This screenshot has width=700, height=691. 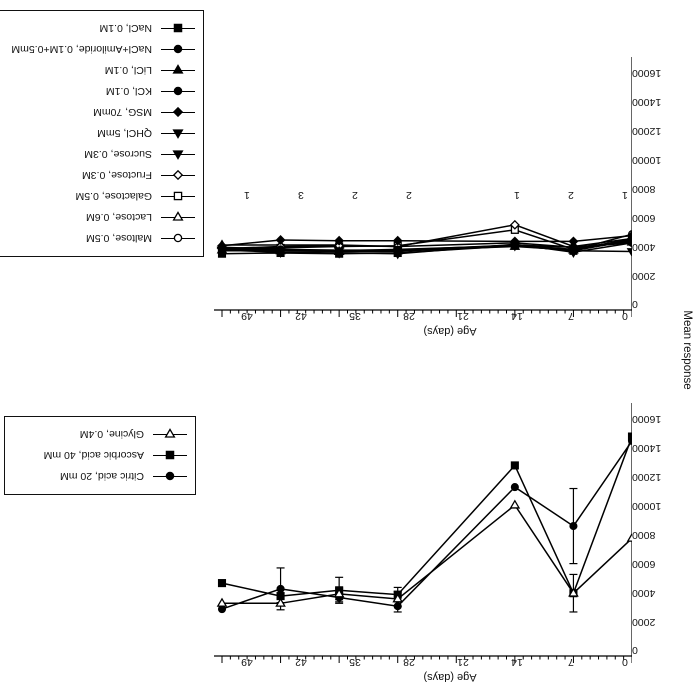 What do you see at coordinates (124, 133) in the screenshot?
I see `legend-bottom-label: QHCl, 5mM` at bounding box center [124, 133].